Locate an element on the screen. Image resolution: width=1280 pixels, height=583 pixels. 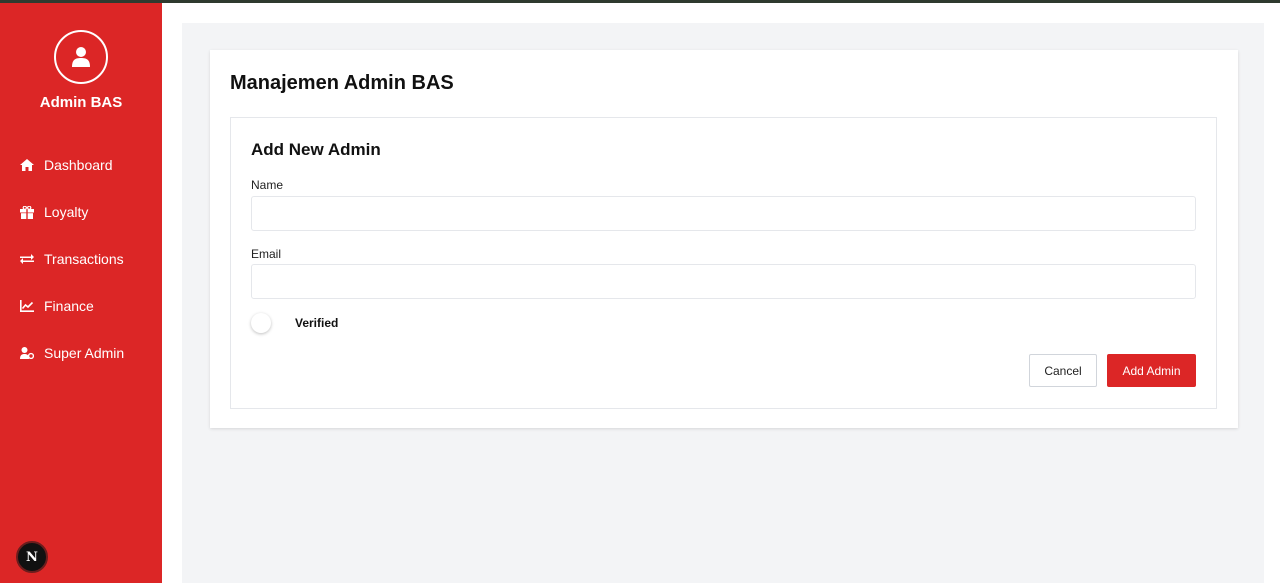
sidebar-item-finance: Finance is located at coordinates (57, 306).